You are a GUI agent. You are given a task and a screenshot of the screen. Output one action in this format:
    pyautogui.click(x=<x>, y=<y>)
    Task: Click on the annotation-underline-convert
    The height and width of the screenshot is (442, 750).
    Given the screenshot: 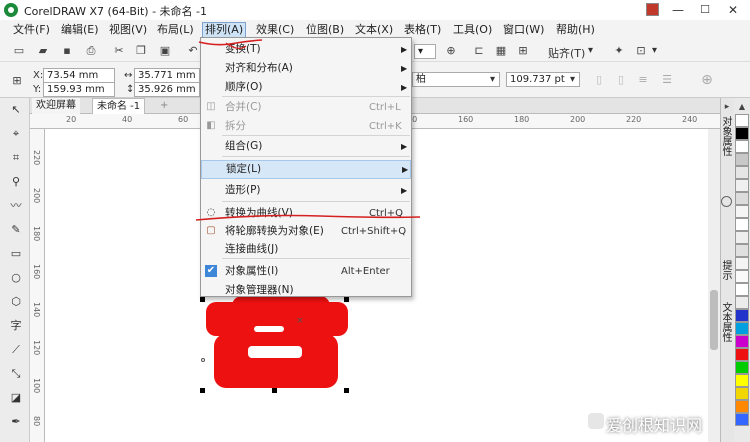 What is the action you would take?
    pyautogui.click(x=308, y=217)
    